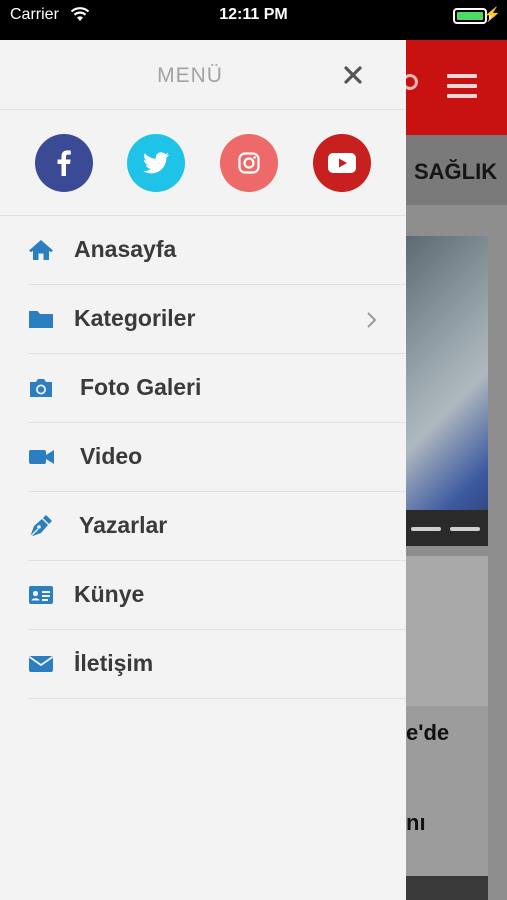  Describe the element at coordinates (217, 457) in the screenshot. I see `menu-item-video: Video` at that location.